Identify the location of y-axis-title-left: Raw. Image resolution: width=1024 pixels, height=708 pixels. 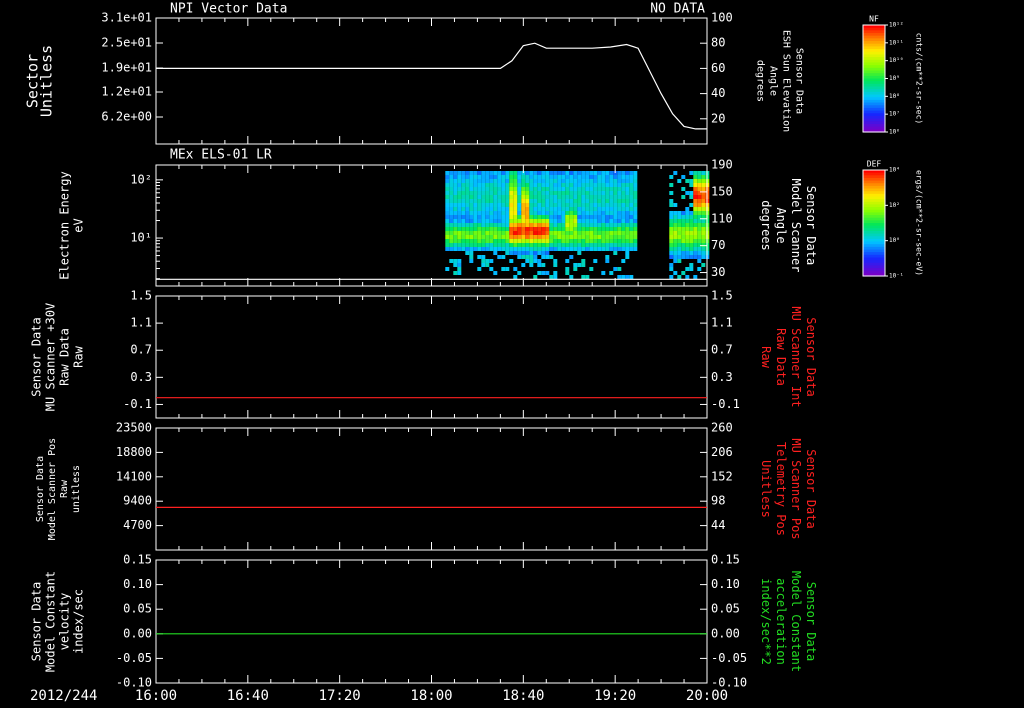
(64, 488).